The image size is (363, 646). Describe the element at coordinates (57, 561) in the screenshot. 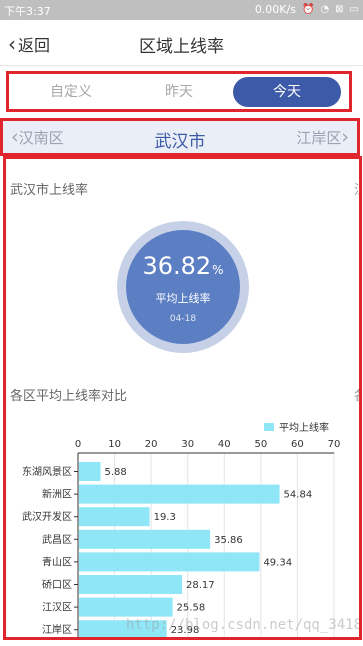

I see `category-label: 青山区` at that location.